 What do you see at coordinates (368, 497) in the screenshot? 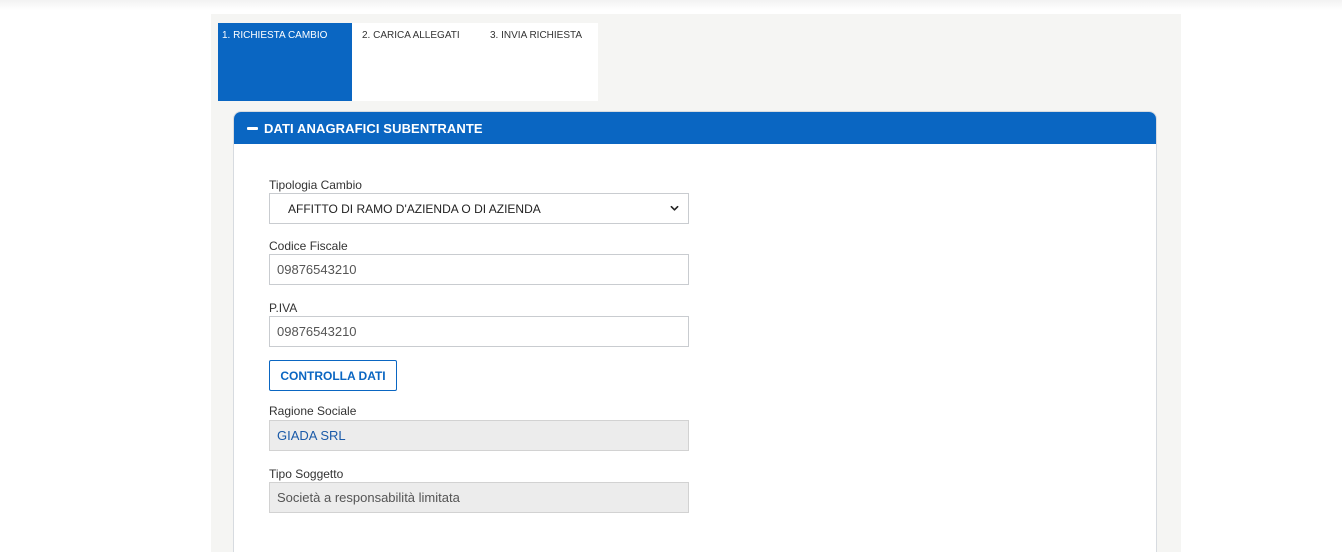
I see `tipo-soggetto-value: Società a responsabilità limitata` at bounding box center [368, 497].